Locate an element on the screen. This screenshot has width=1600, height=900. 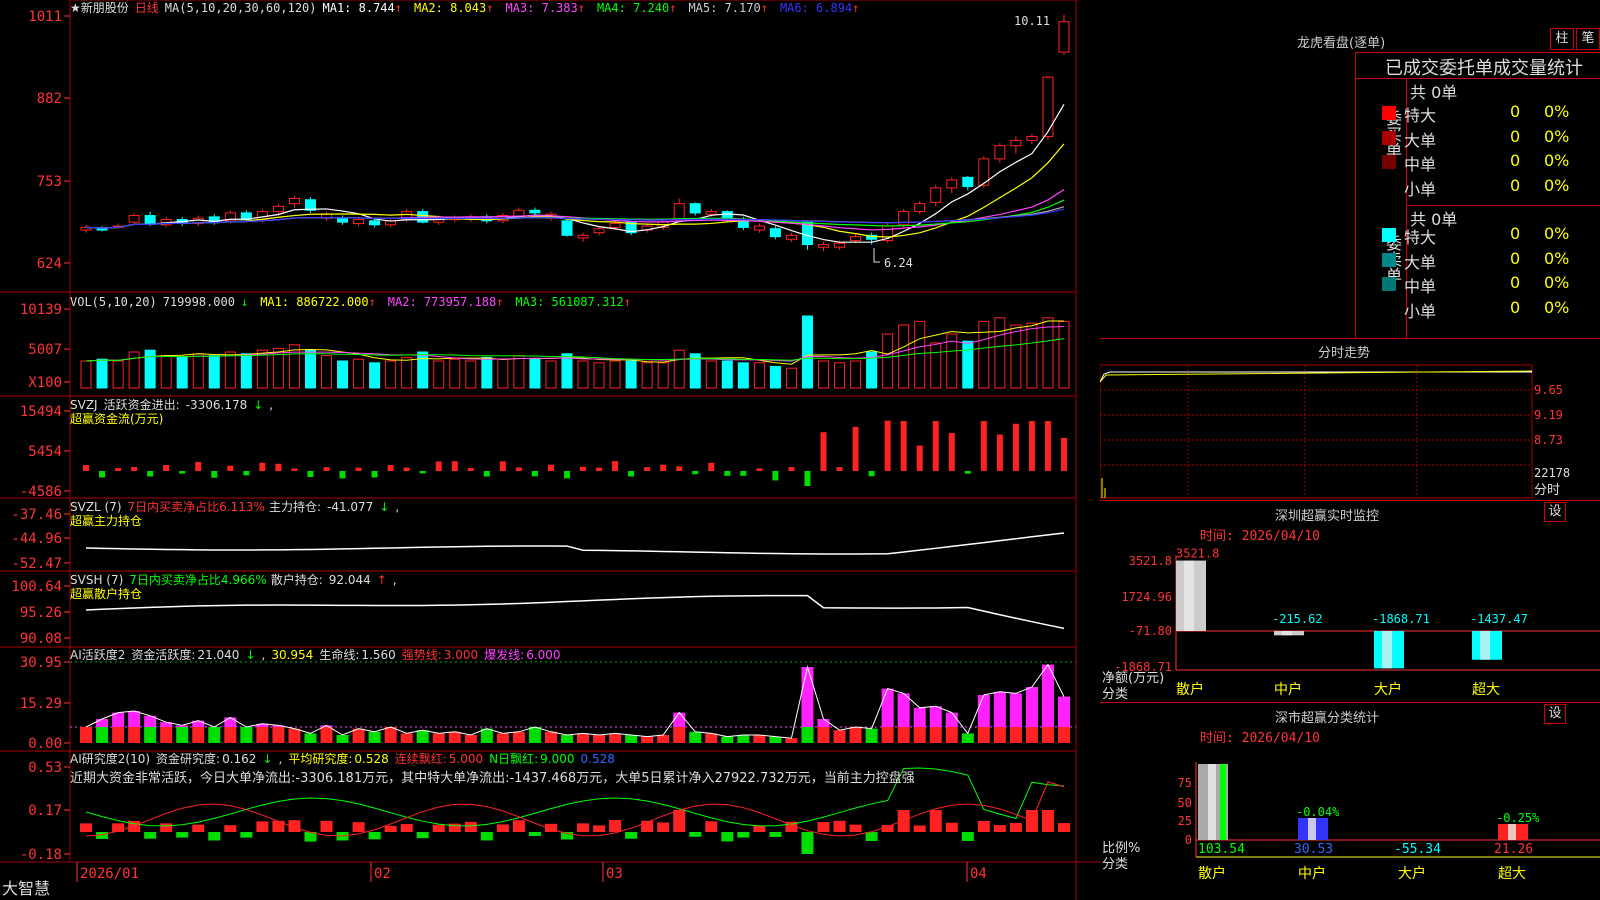
ai3-v1: 0.162 ↓, is located at coordinates (252, 759).